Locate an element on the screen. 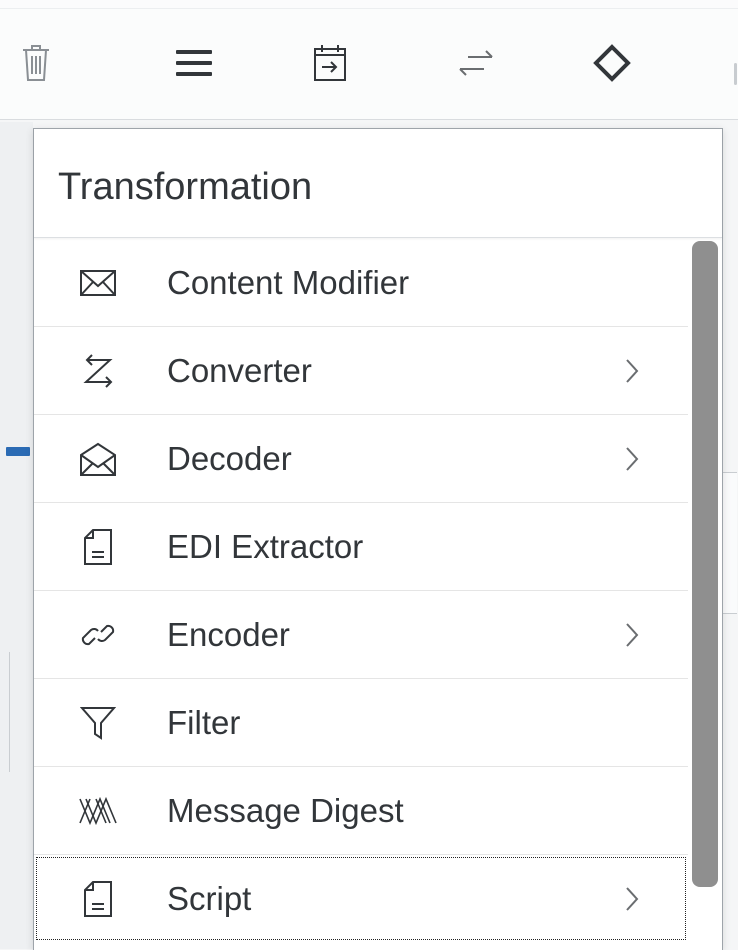  list-item-message-digest: Message Digest is located at coordinates (361, 811).